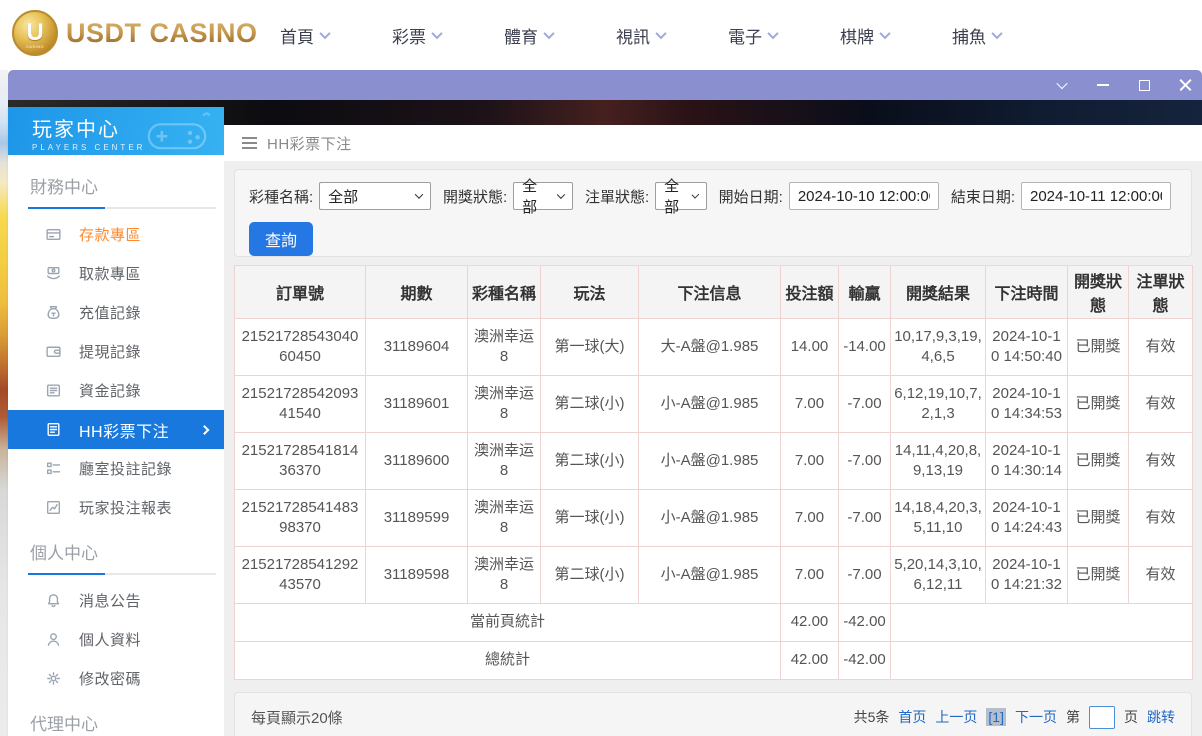 The image size is (1202, 736). I want to click on order-status-value: 全部, so click(672, 197).